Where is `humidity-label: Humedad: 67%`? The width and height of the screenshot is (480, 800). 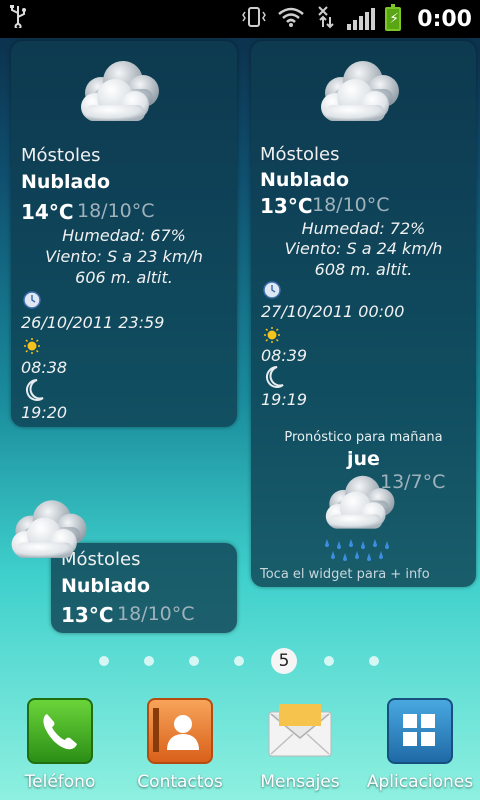
humidity-label: Humedad: 67% is located at coordinates (124, 235).